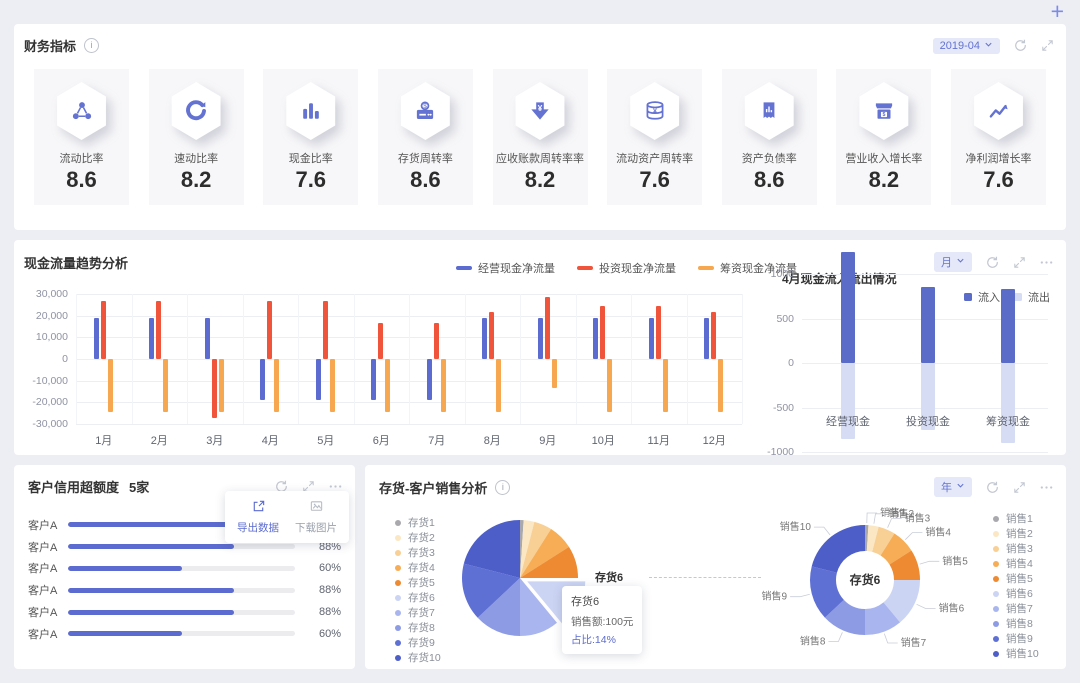 The image size is (1080, 683). Describe the element at coordinates (181, 590) in the screenshot. I see `credit-bar-track` at that location.